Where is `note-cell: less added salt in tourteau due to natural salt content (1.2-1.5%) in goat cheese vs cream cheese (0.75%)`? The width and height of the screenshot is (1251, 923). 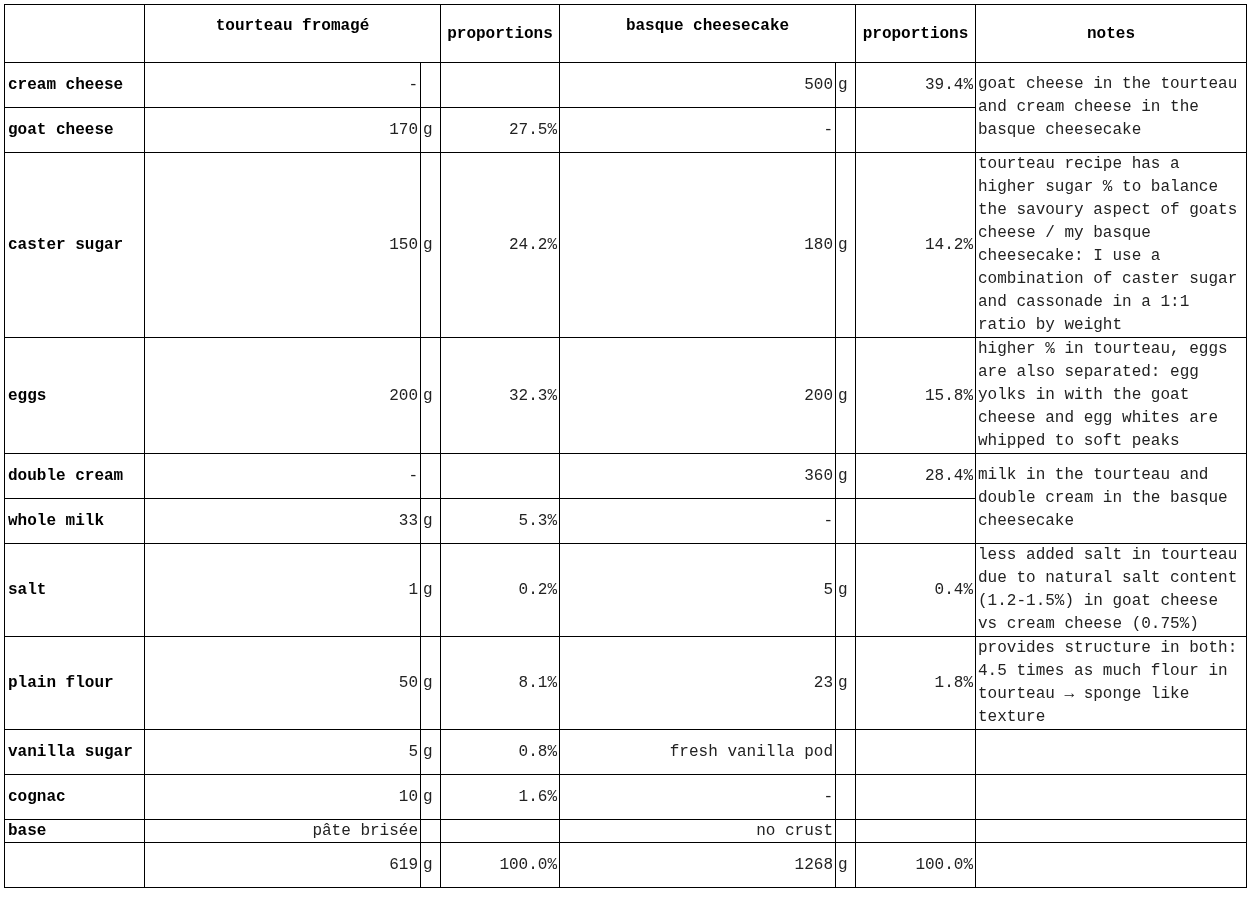
note-cell: less added salt in tourteau due to natural salt content (1.2-1.5%) in goat cheese vs cream cheese (0.75%) is located at coordinates (1111, 590).